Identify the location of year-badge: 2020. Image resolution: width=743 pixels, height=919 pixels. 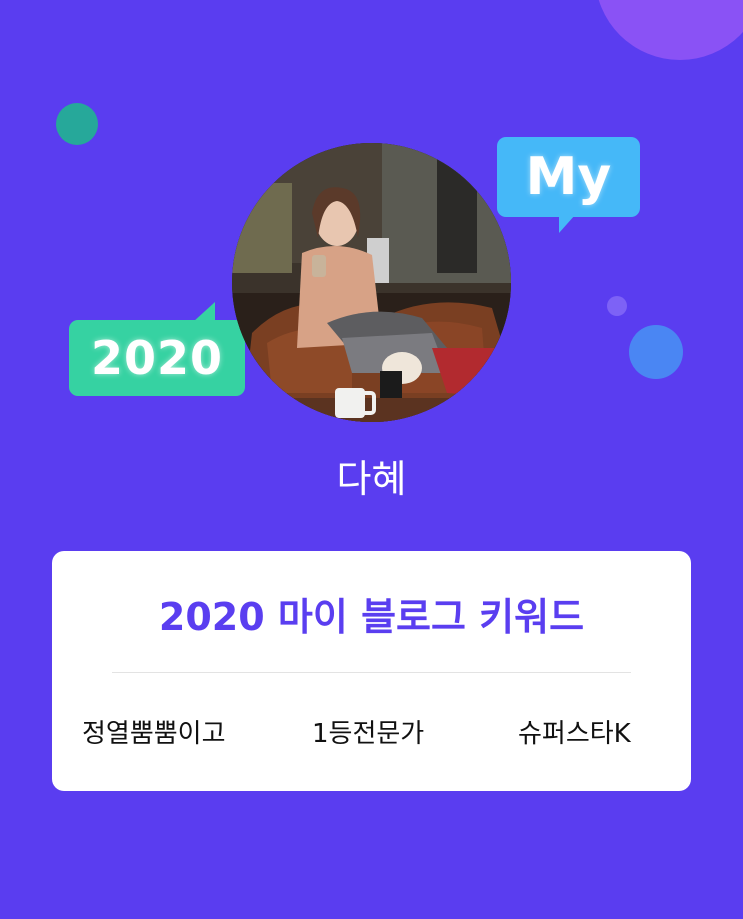
(157, 358).